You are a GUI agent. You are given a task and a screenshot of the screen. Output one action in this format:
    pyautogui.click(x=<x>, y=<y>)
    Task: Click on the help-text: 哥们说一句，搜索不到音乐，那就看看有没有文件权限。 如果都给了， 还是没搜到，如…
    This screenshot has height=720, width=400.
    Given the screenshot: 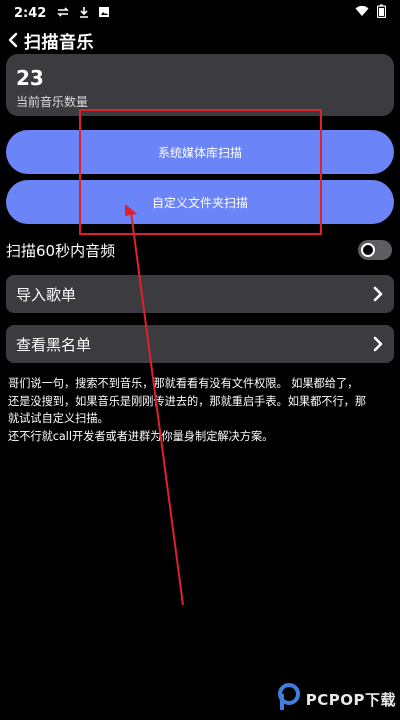 What is the action you would take?
    pyautogui.click(x=201, y=410)
    